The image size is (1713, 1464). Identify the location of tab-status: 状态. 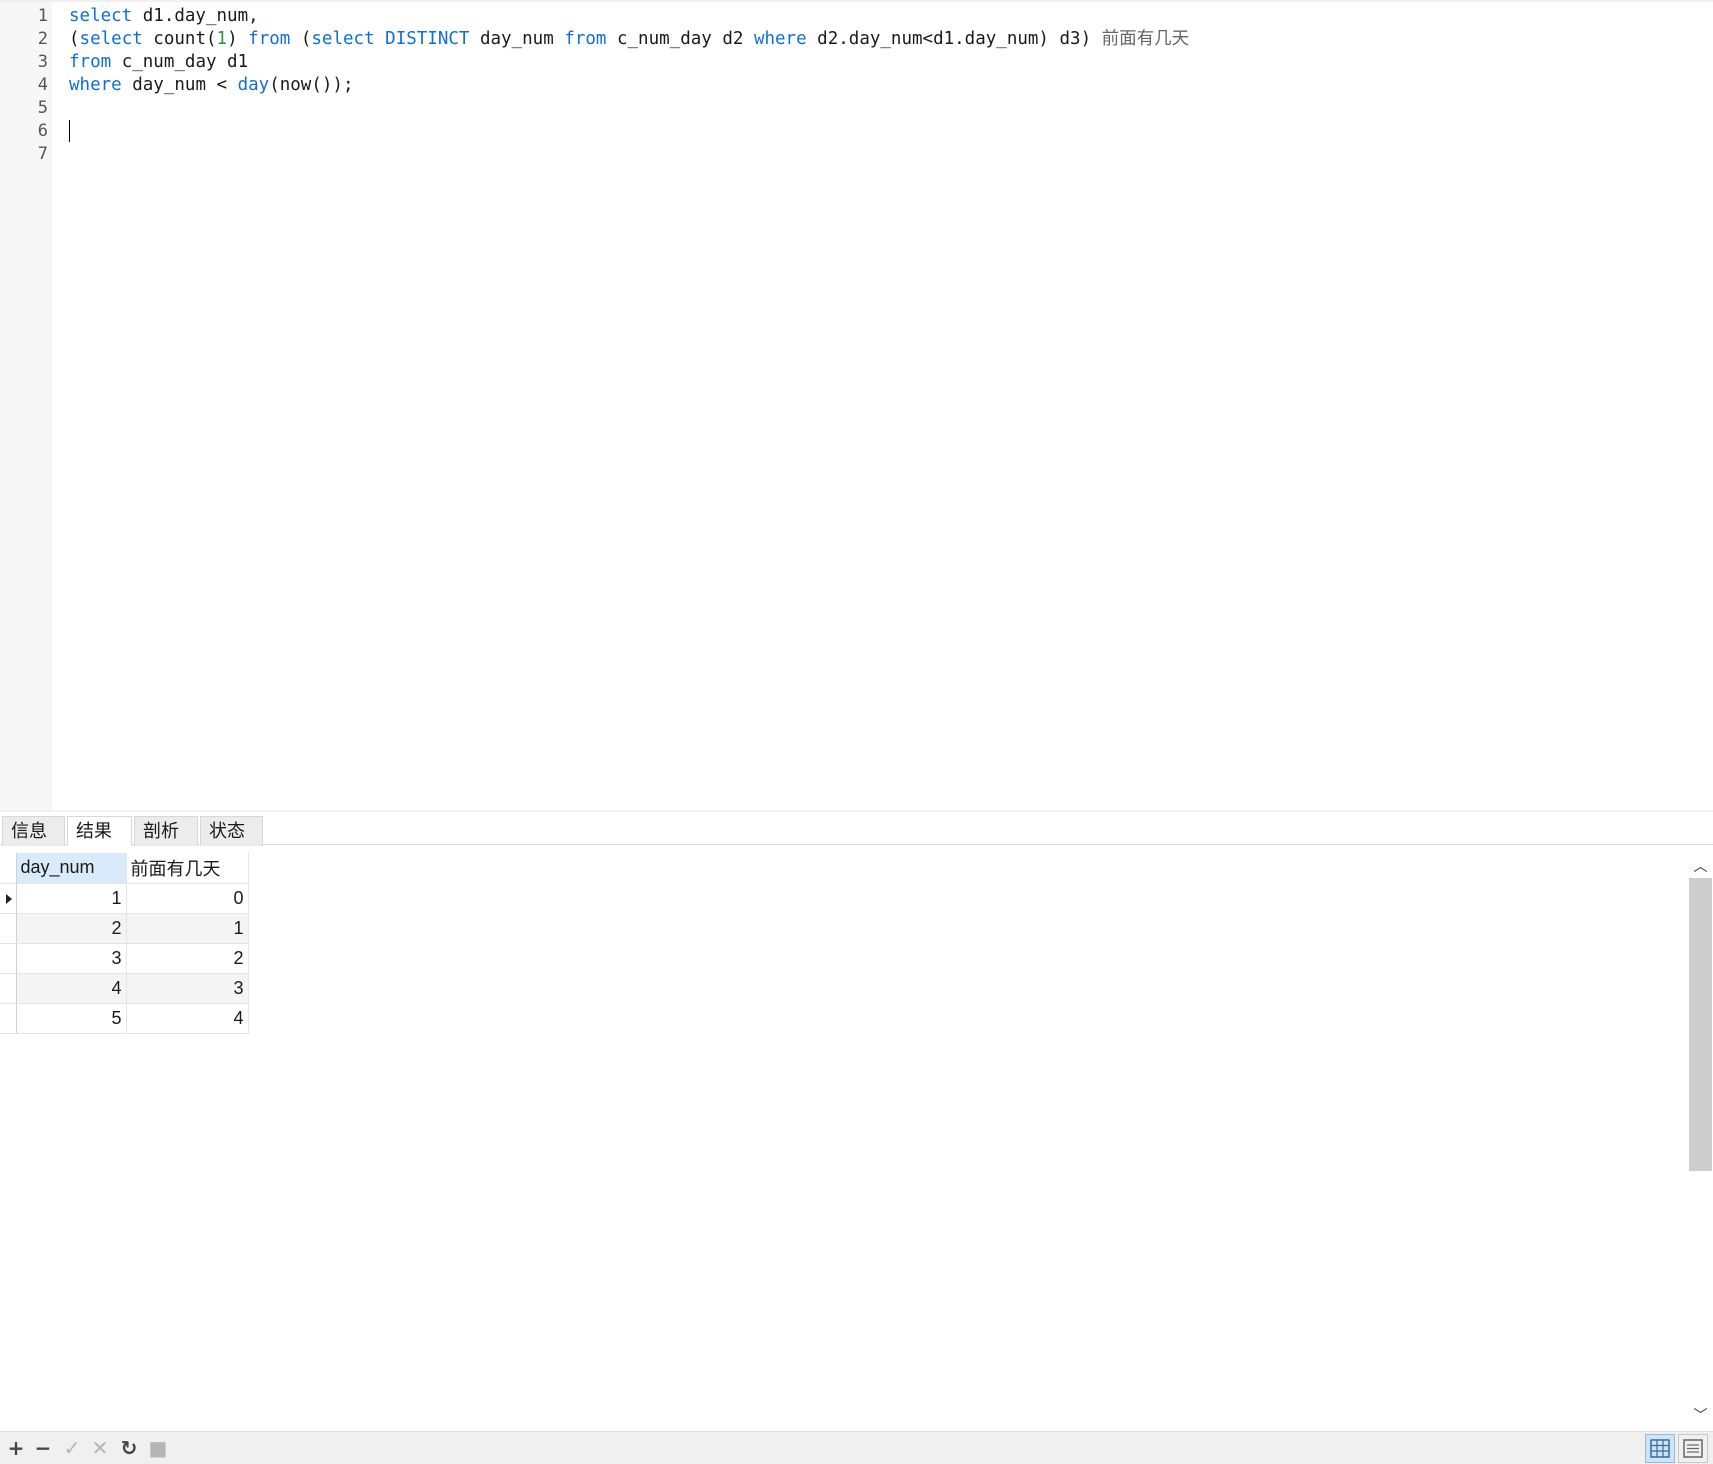
(231, 831).